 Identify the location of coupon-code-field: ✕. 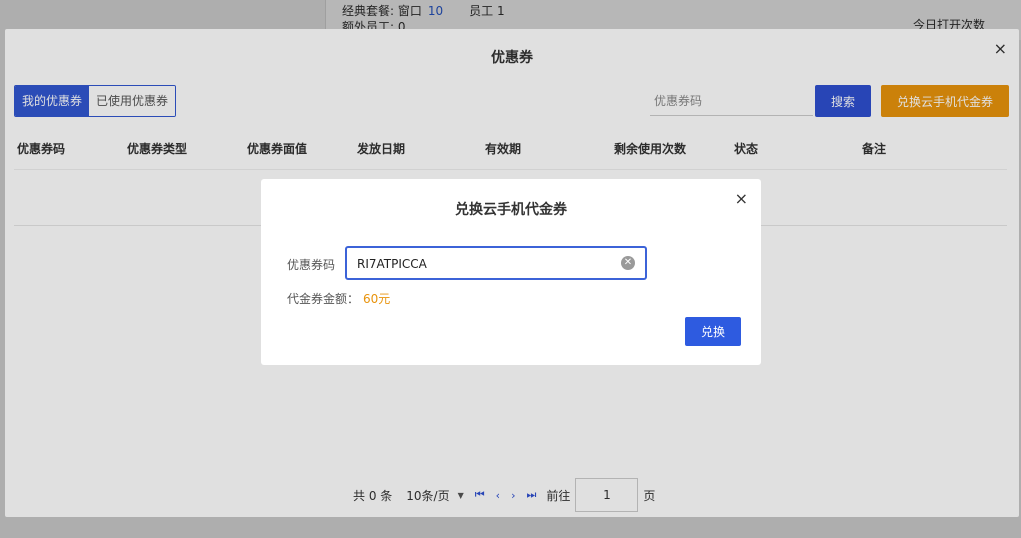
(496, 263).